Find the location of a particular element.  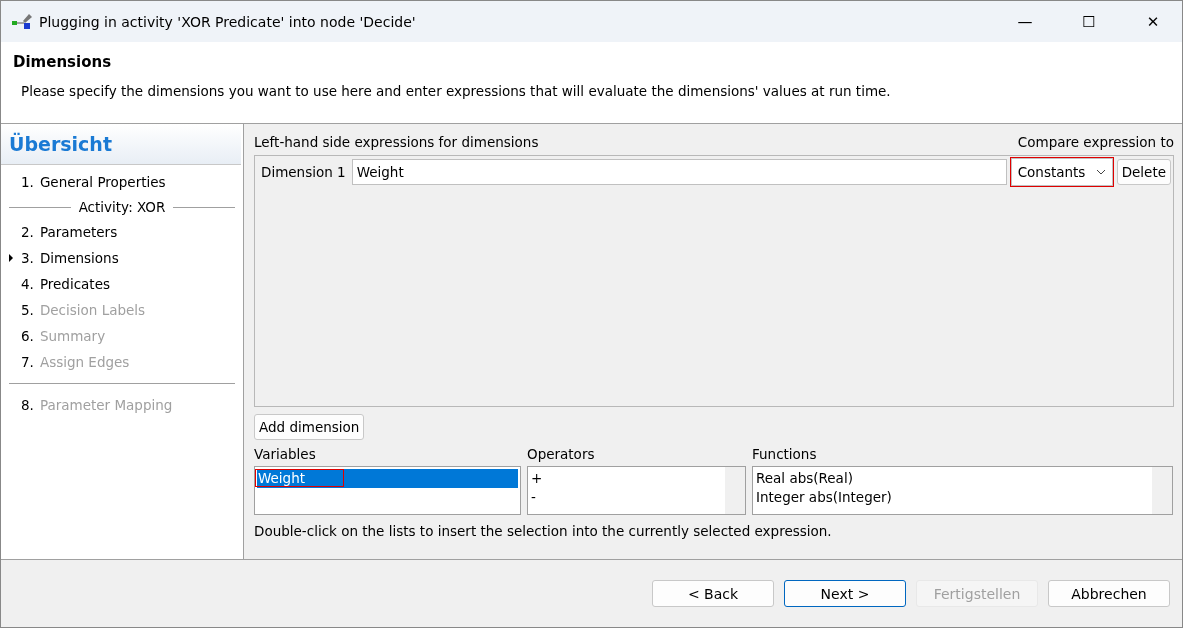

highlight-frame: Integer abs(Integer) is located at coordinates (842, 497).